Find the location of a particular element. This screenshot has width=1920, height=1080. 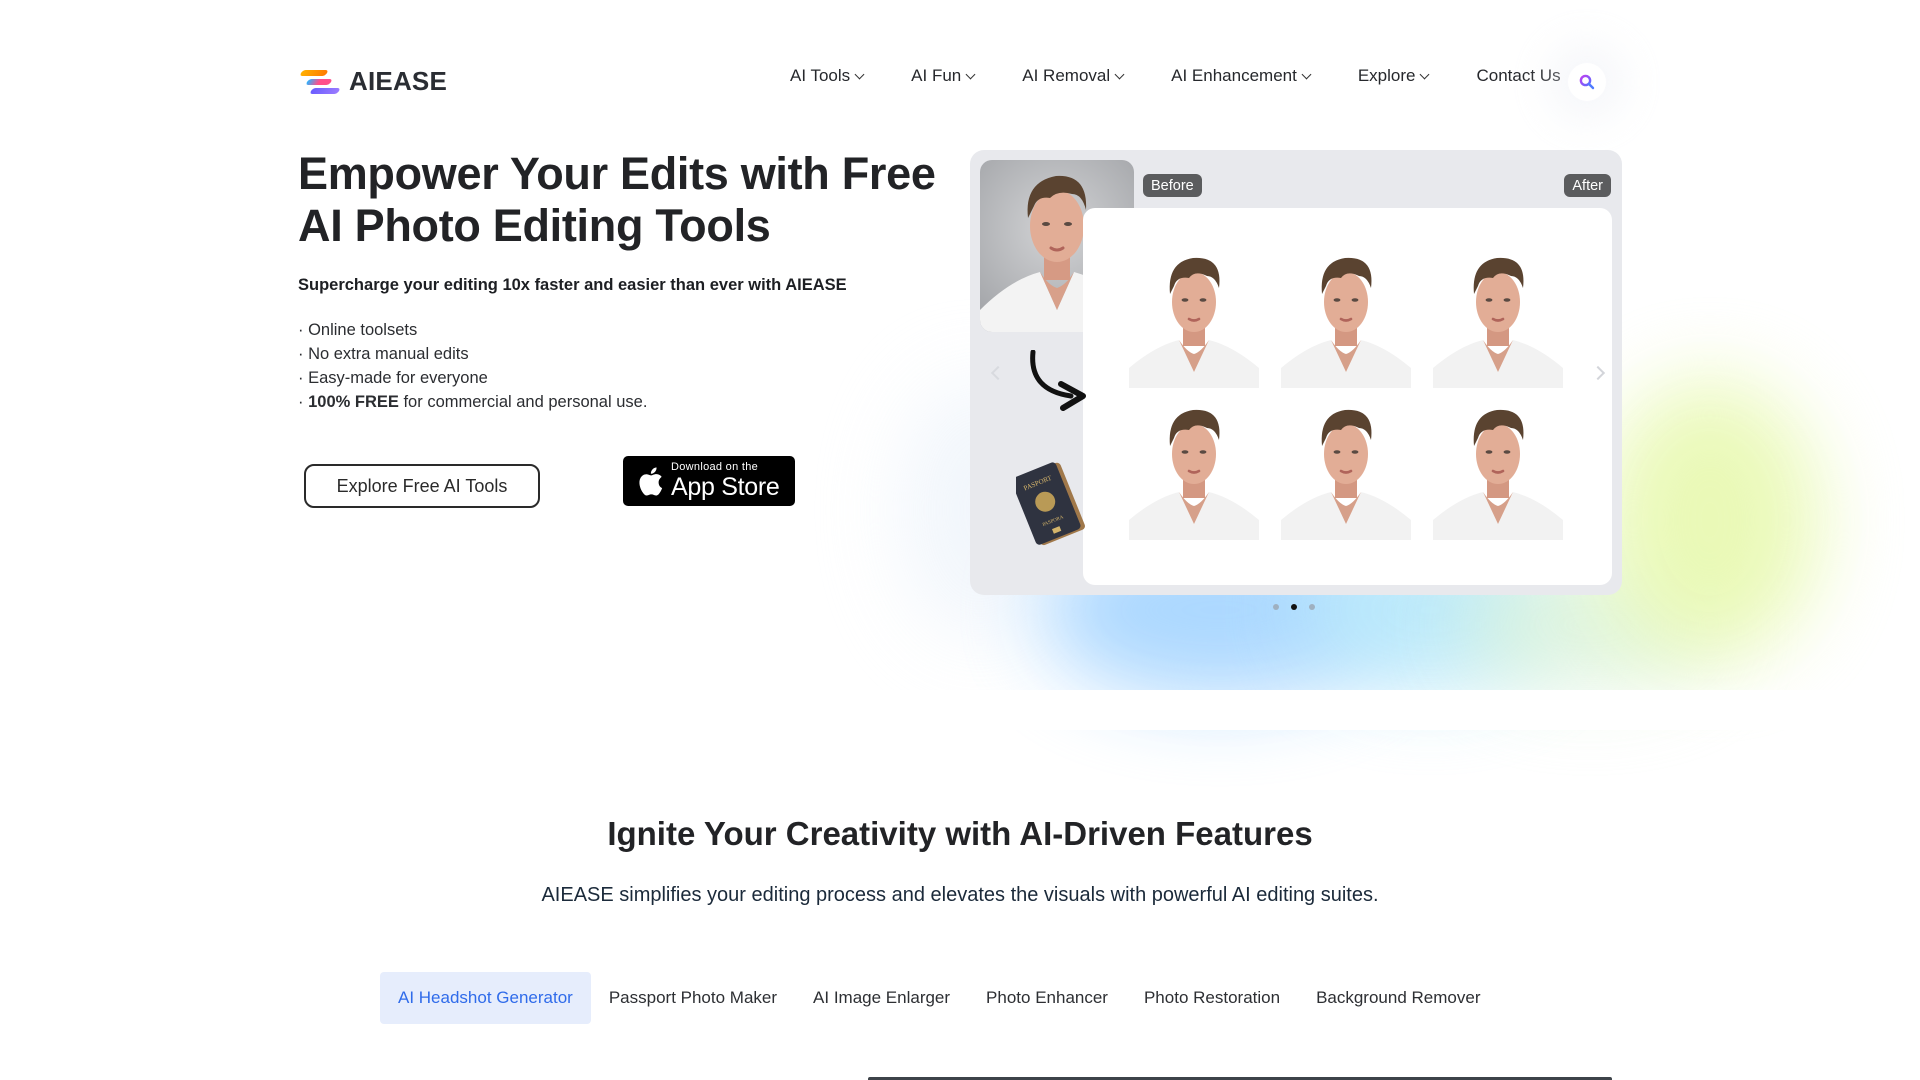

carousel-prev-button is located at coordinates (998, 373).